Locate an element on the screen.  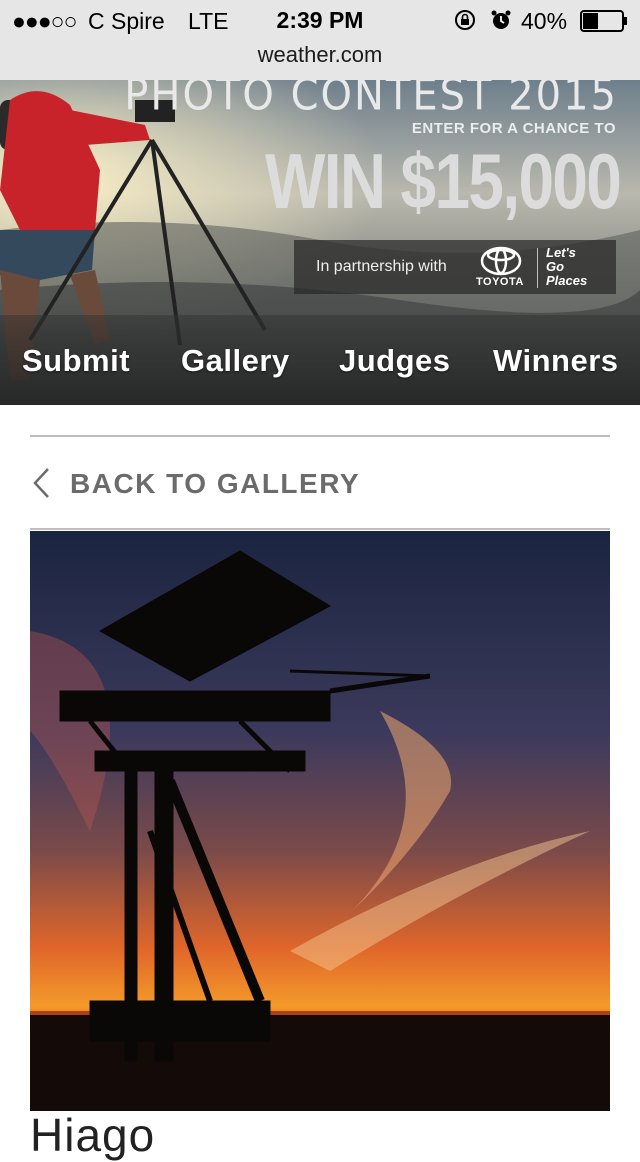
prize-headline: WIN $15,000 is located at coordinates (443, 181).